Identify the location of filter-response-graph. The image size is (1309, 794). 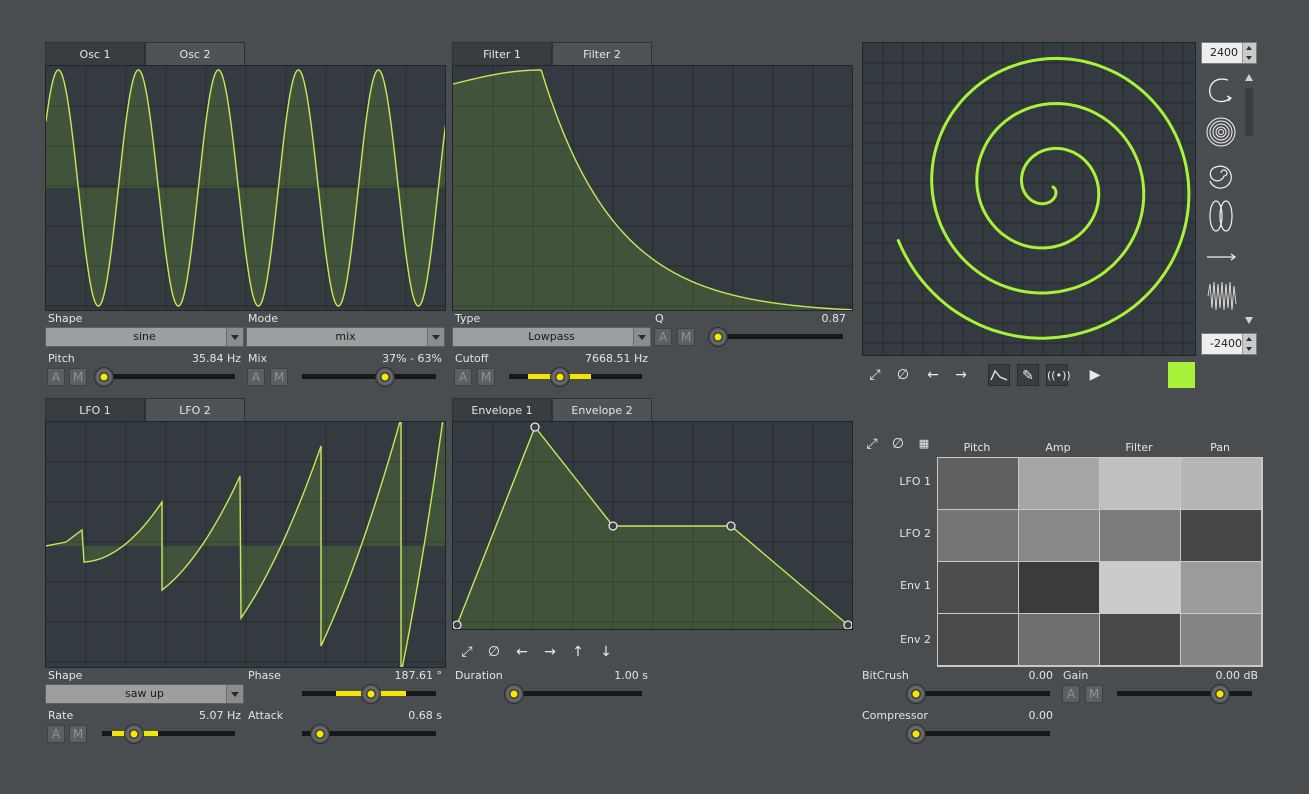
(652, 188).